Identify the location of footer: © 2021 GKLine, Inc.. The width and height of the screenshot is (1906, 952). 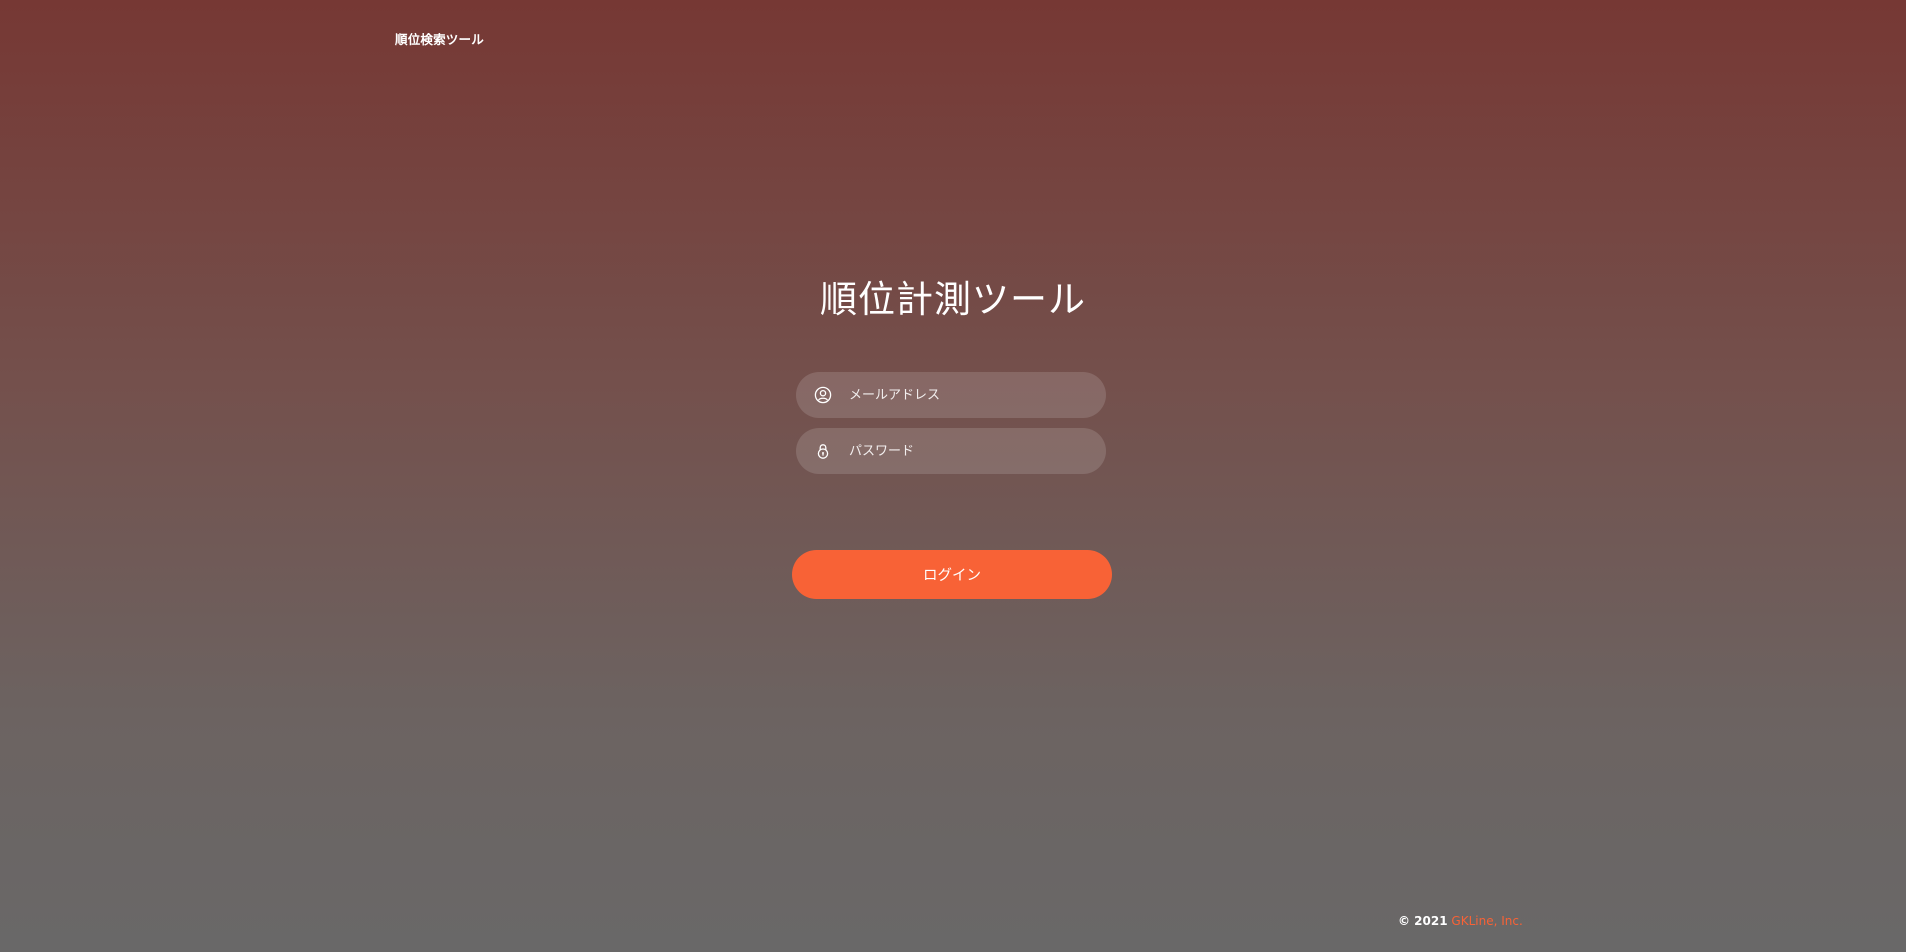
(1460, 921).